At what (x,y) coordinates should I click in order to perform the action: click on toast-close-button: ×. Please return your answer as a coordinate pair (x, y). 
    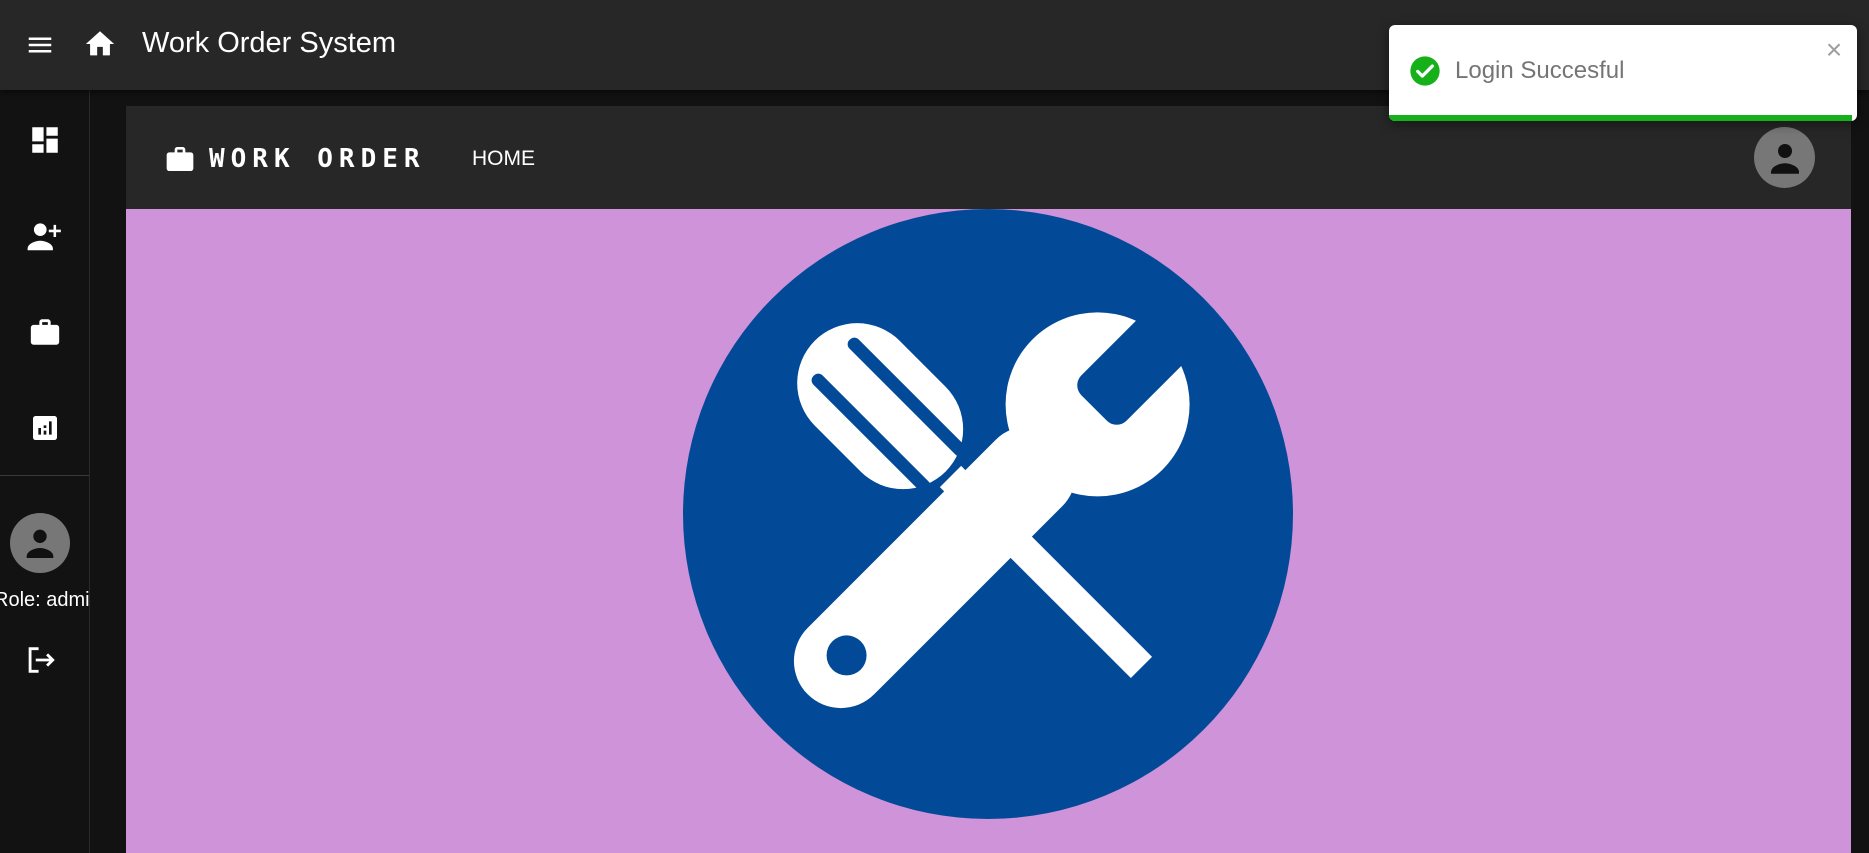
    Looking at the image, I should click on (1834, 49).